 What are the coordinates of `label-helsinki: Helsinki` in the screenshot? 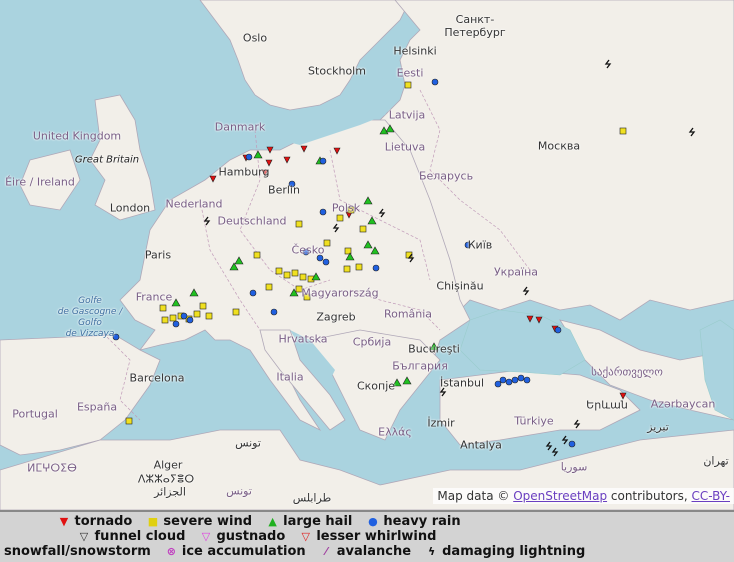 It's located at (415, 51).